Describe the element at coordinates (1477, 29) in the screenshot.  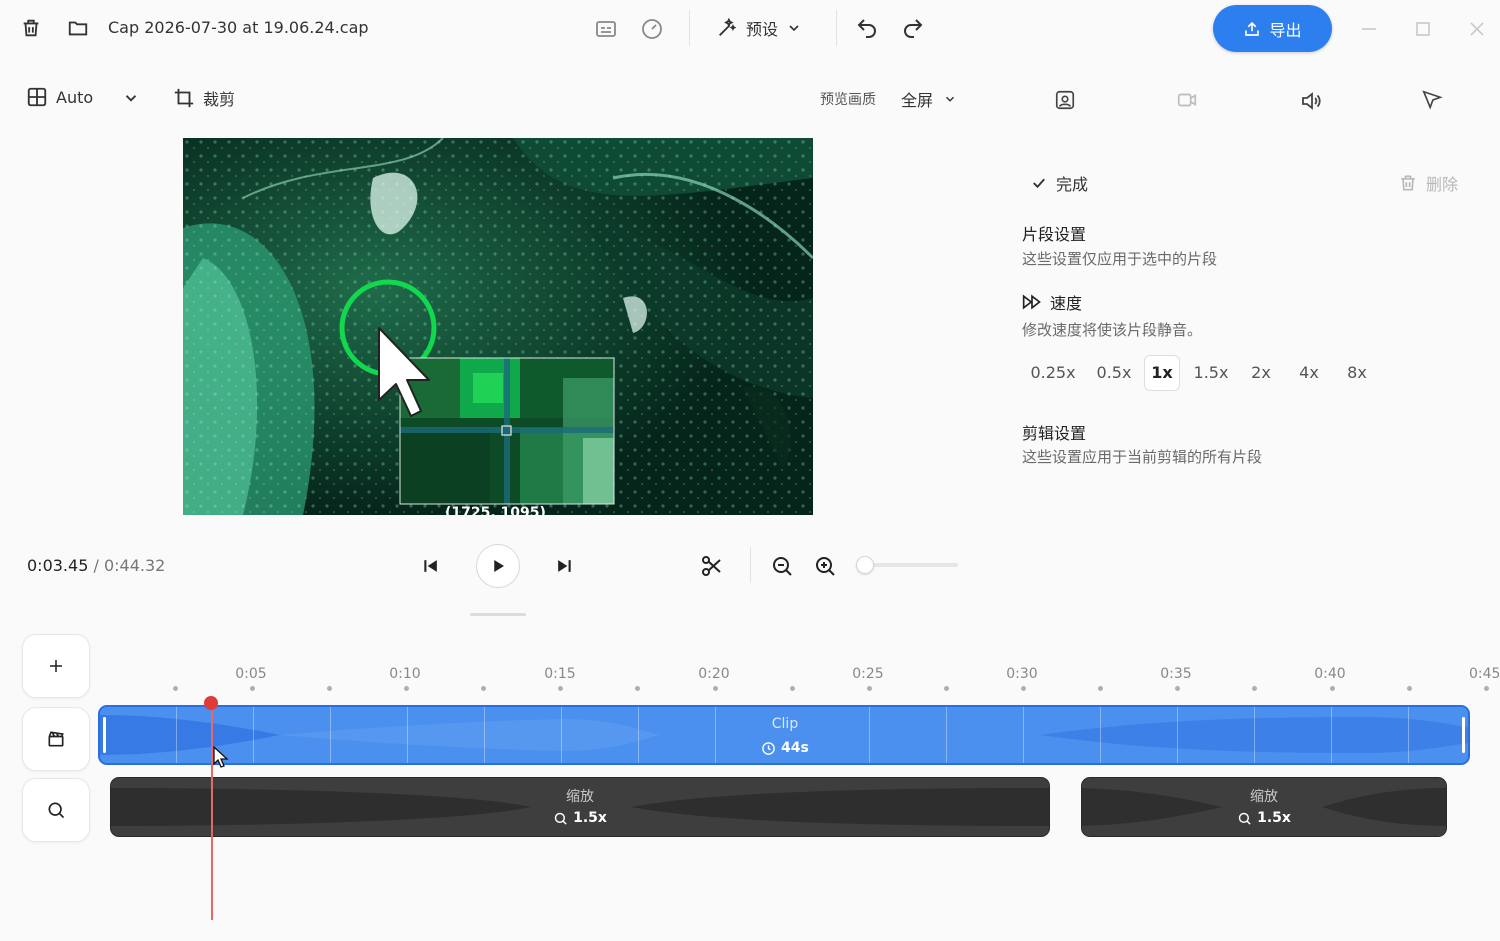
I see `close-icon` at that location.